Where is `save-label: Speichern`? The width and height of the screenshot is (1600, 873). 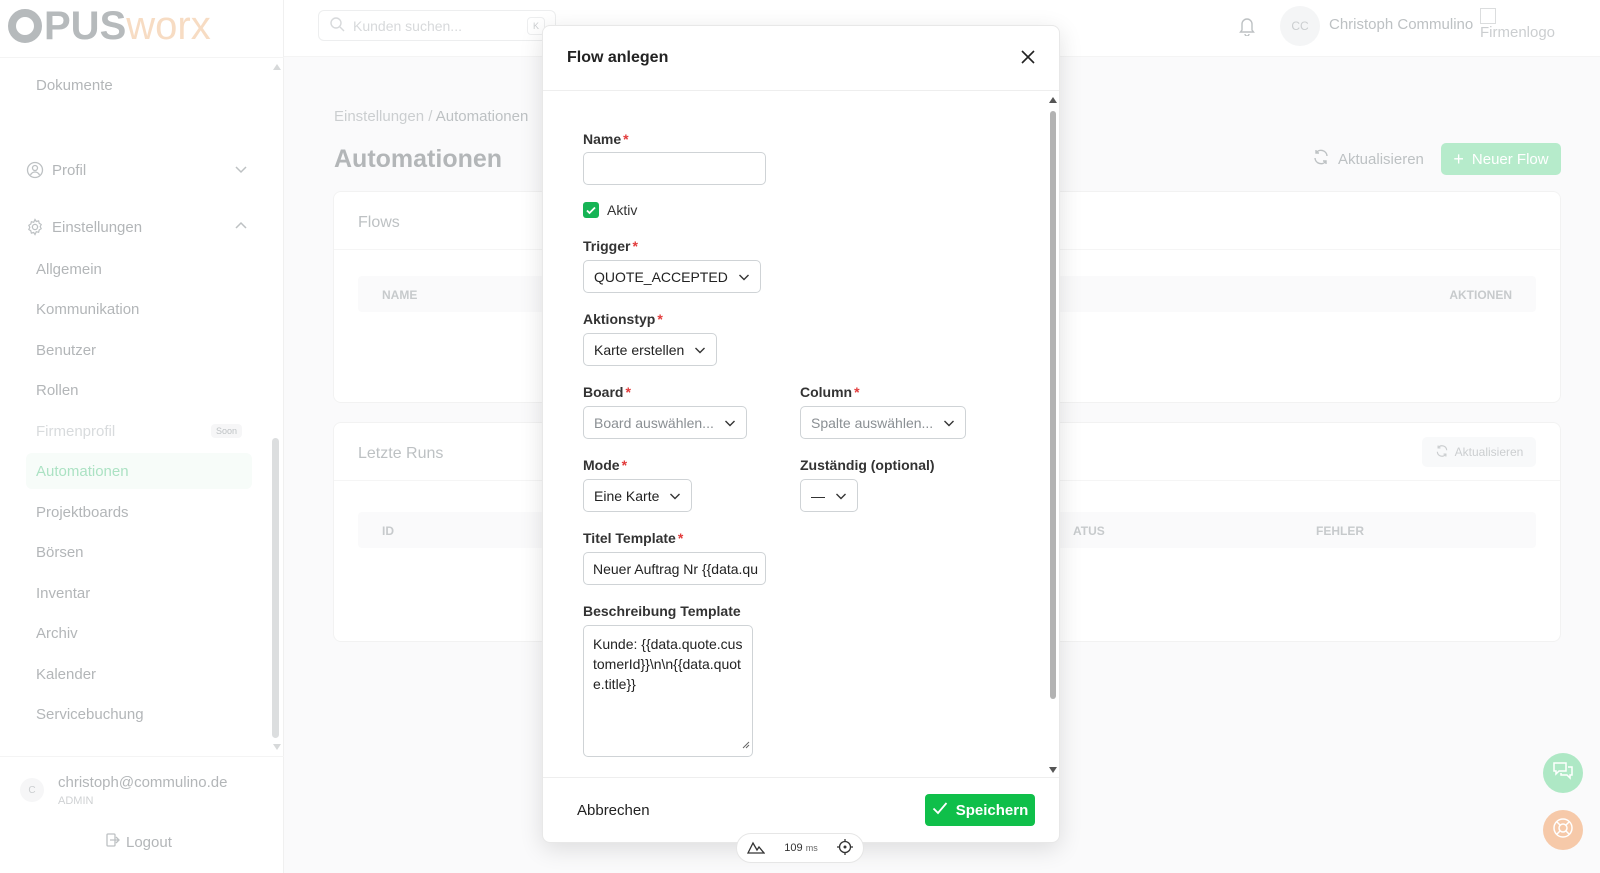 save-label: Speichern is located at coordinates (992, 810).